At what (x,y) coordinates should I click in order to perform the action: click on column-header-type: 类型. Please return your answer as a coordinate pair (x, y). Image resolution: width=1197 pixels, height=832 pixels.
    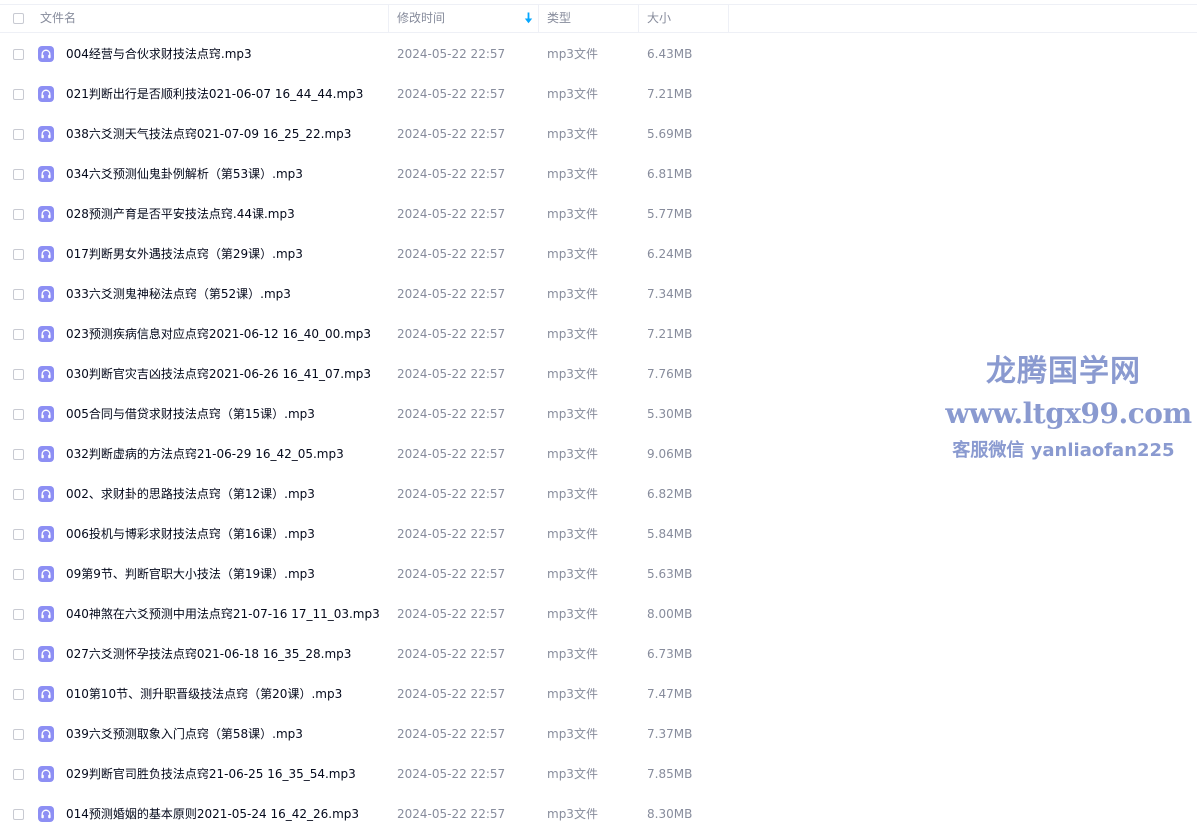
    Looking at the image, I should click on (559, 18).